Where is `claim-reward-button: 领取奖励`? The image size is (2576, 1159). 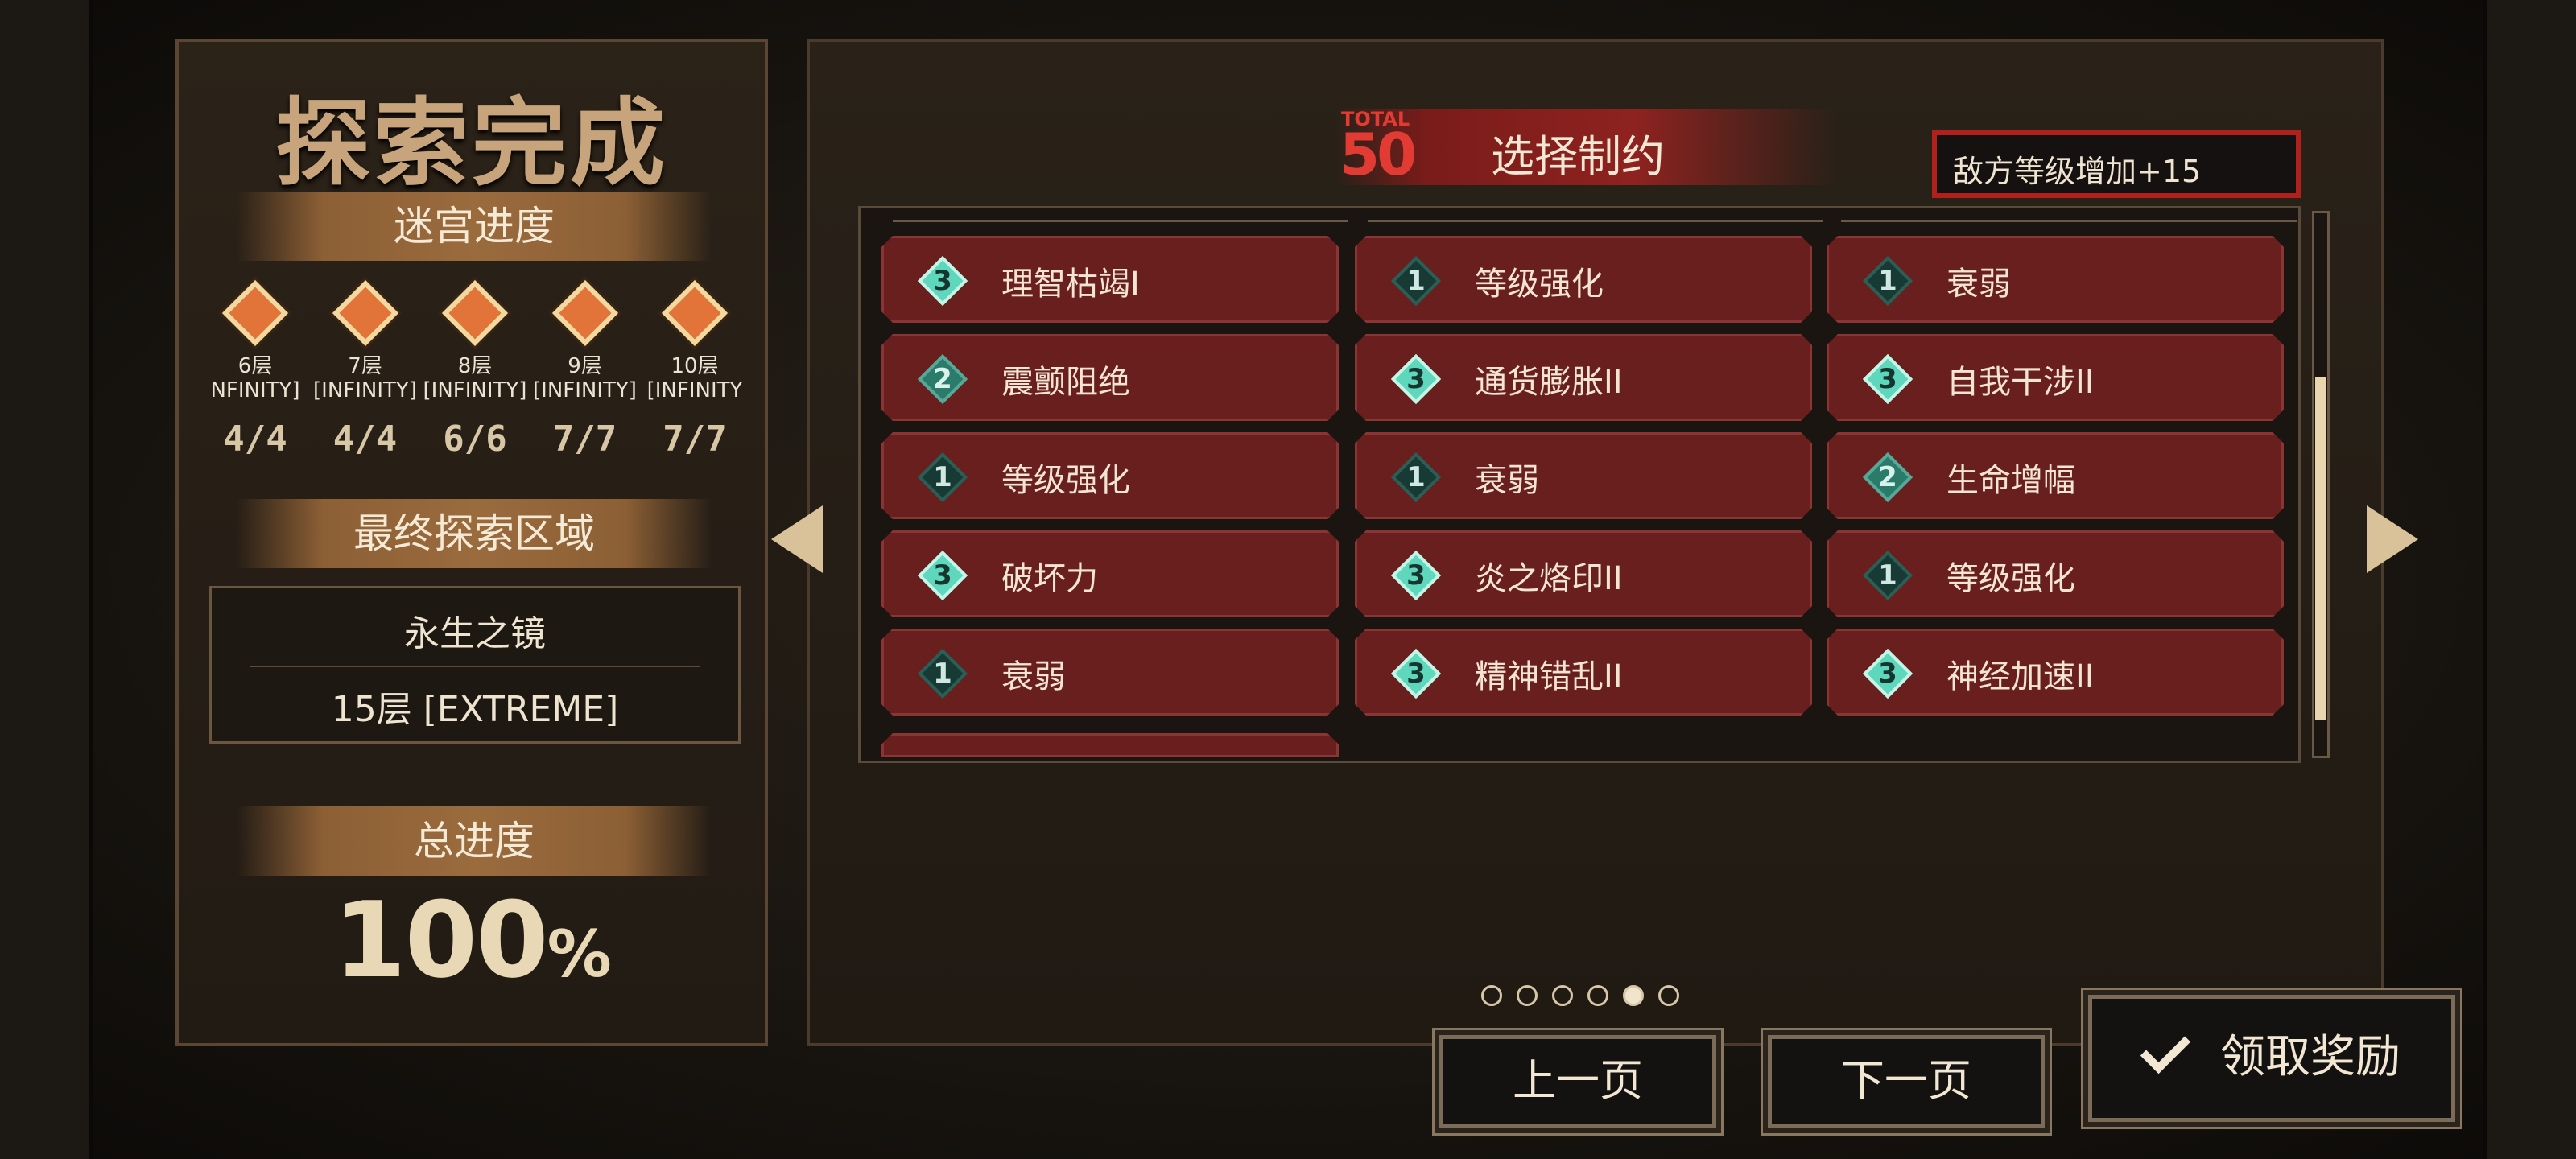 claim-reward-button: 领取奖励 is located at coordinates (2271, 1058).